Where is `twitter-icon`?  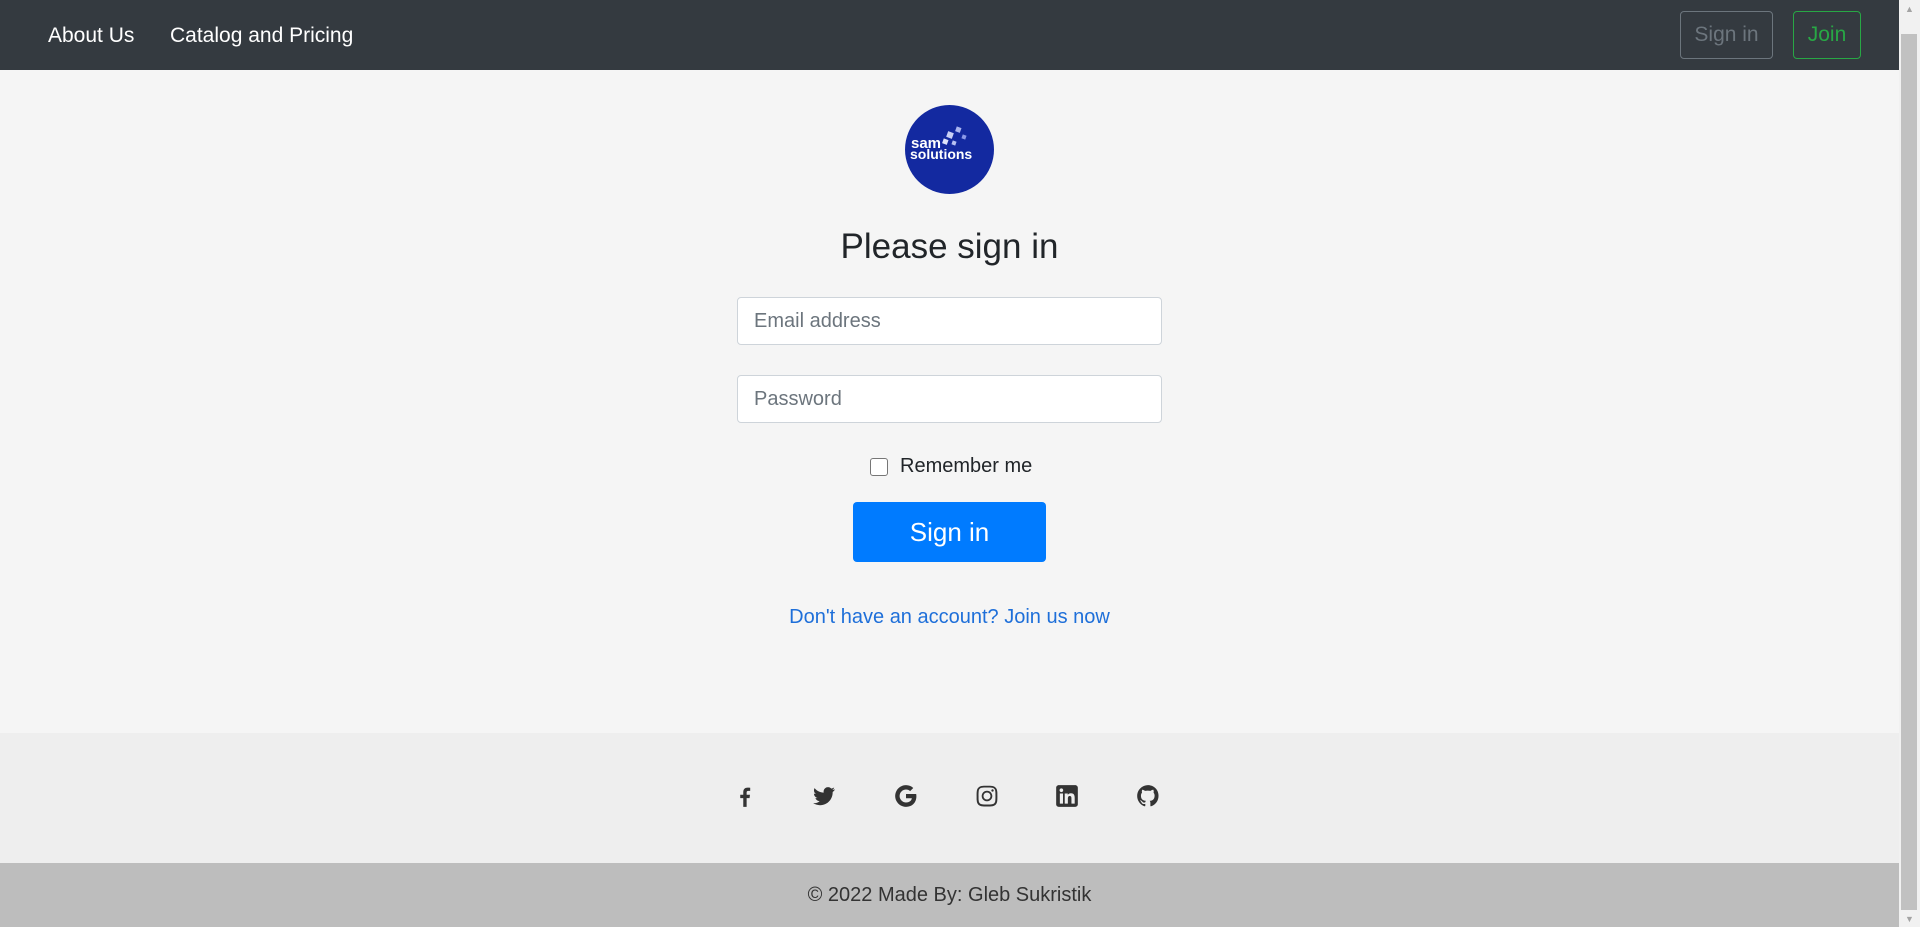 twitter-icon is located at coordinates (824, 796).